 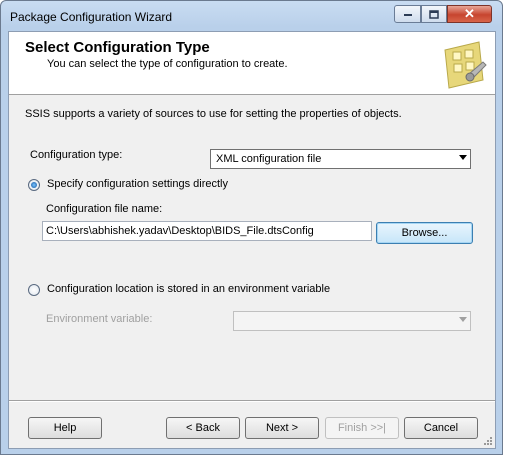 I want to click on config-file-name-label: Configuration file name:, so click(x=104, y=209).